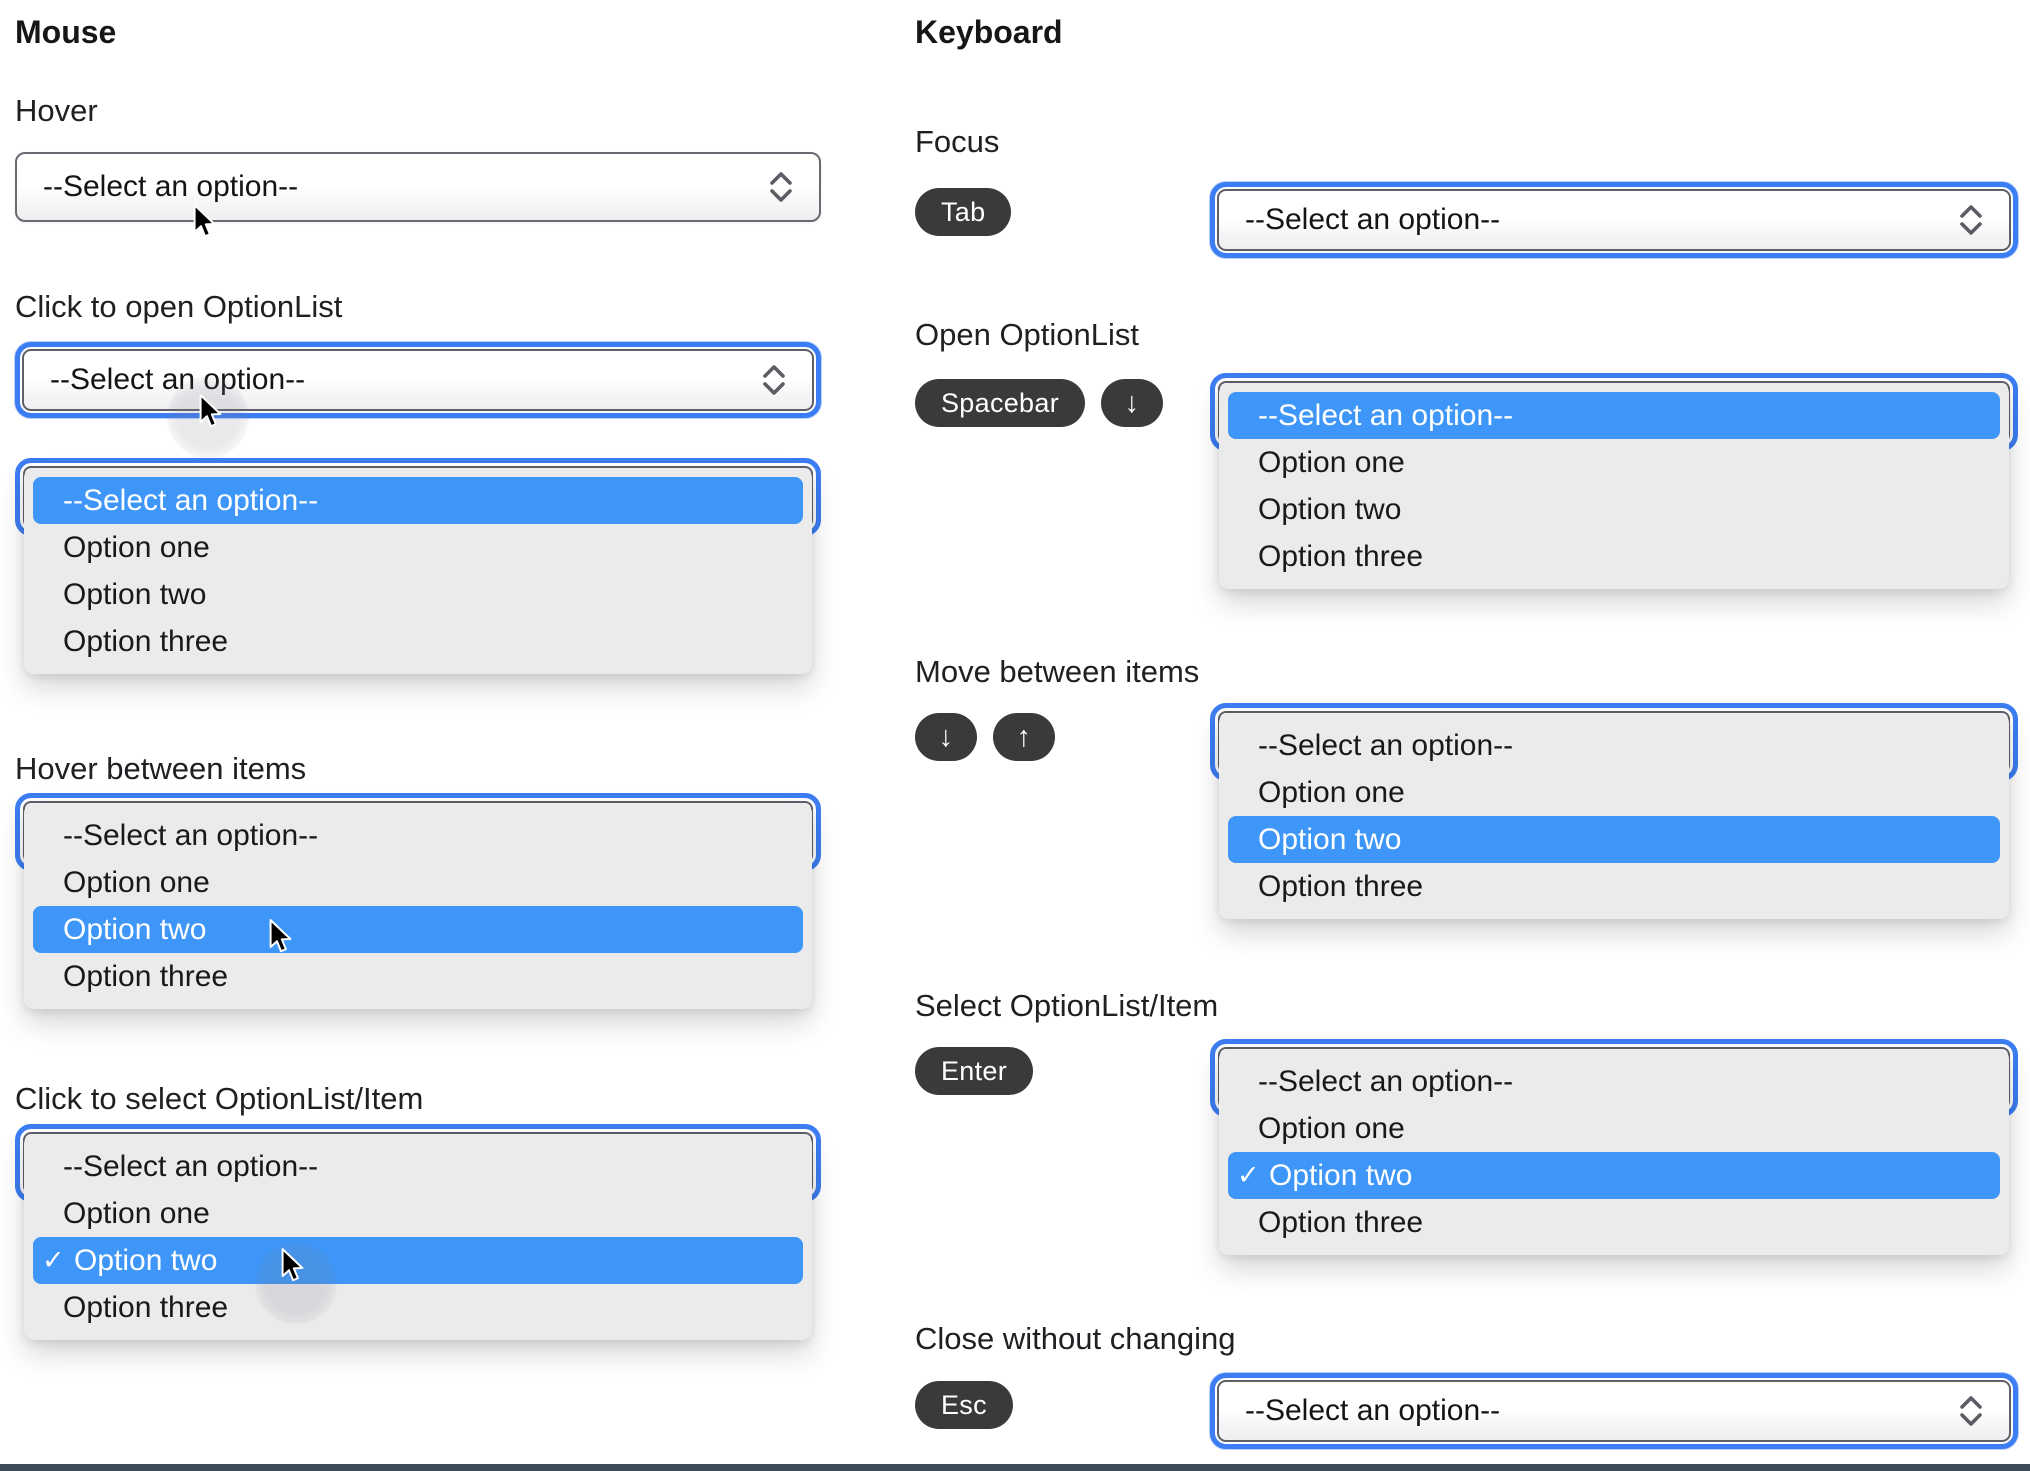 This screenshot has width=2030, height=1471. What do you see at coordinates (963, 212) in the screenshot?
I see `tab-key-badge: Tab` at bounding box center [963, 212].